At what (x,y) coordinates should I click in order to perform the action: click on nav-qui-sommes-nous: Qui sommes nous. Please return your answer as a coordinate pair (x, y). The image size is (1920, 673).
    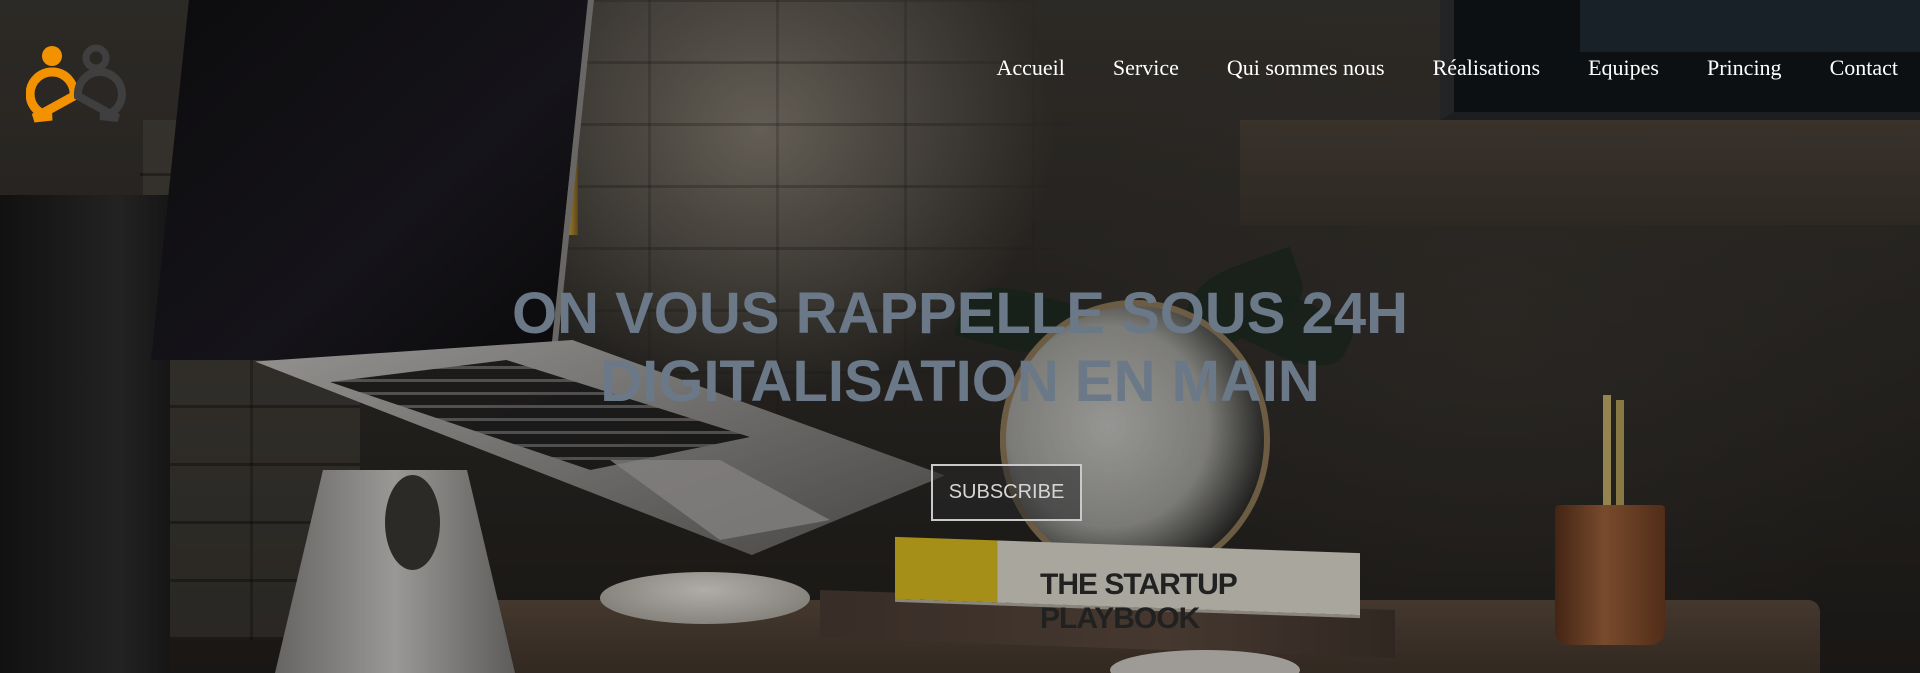
    Looking at the image, I should click on (1306, 68).